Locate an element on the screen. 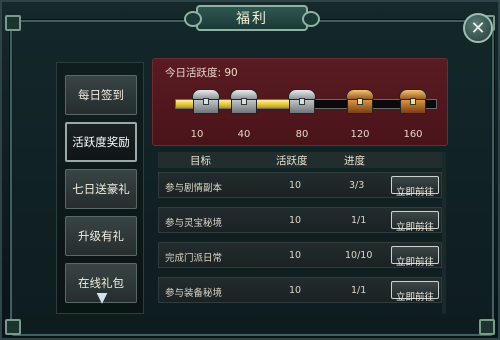  milestone-value: 120 is located at coordinates (360, 134).